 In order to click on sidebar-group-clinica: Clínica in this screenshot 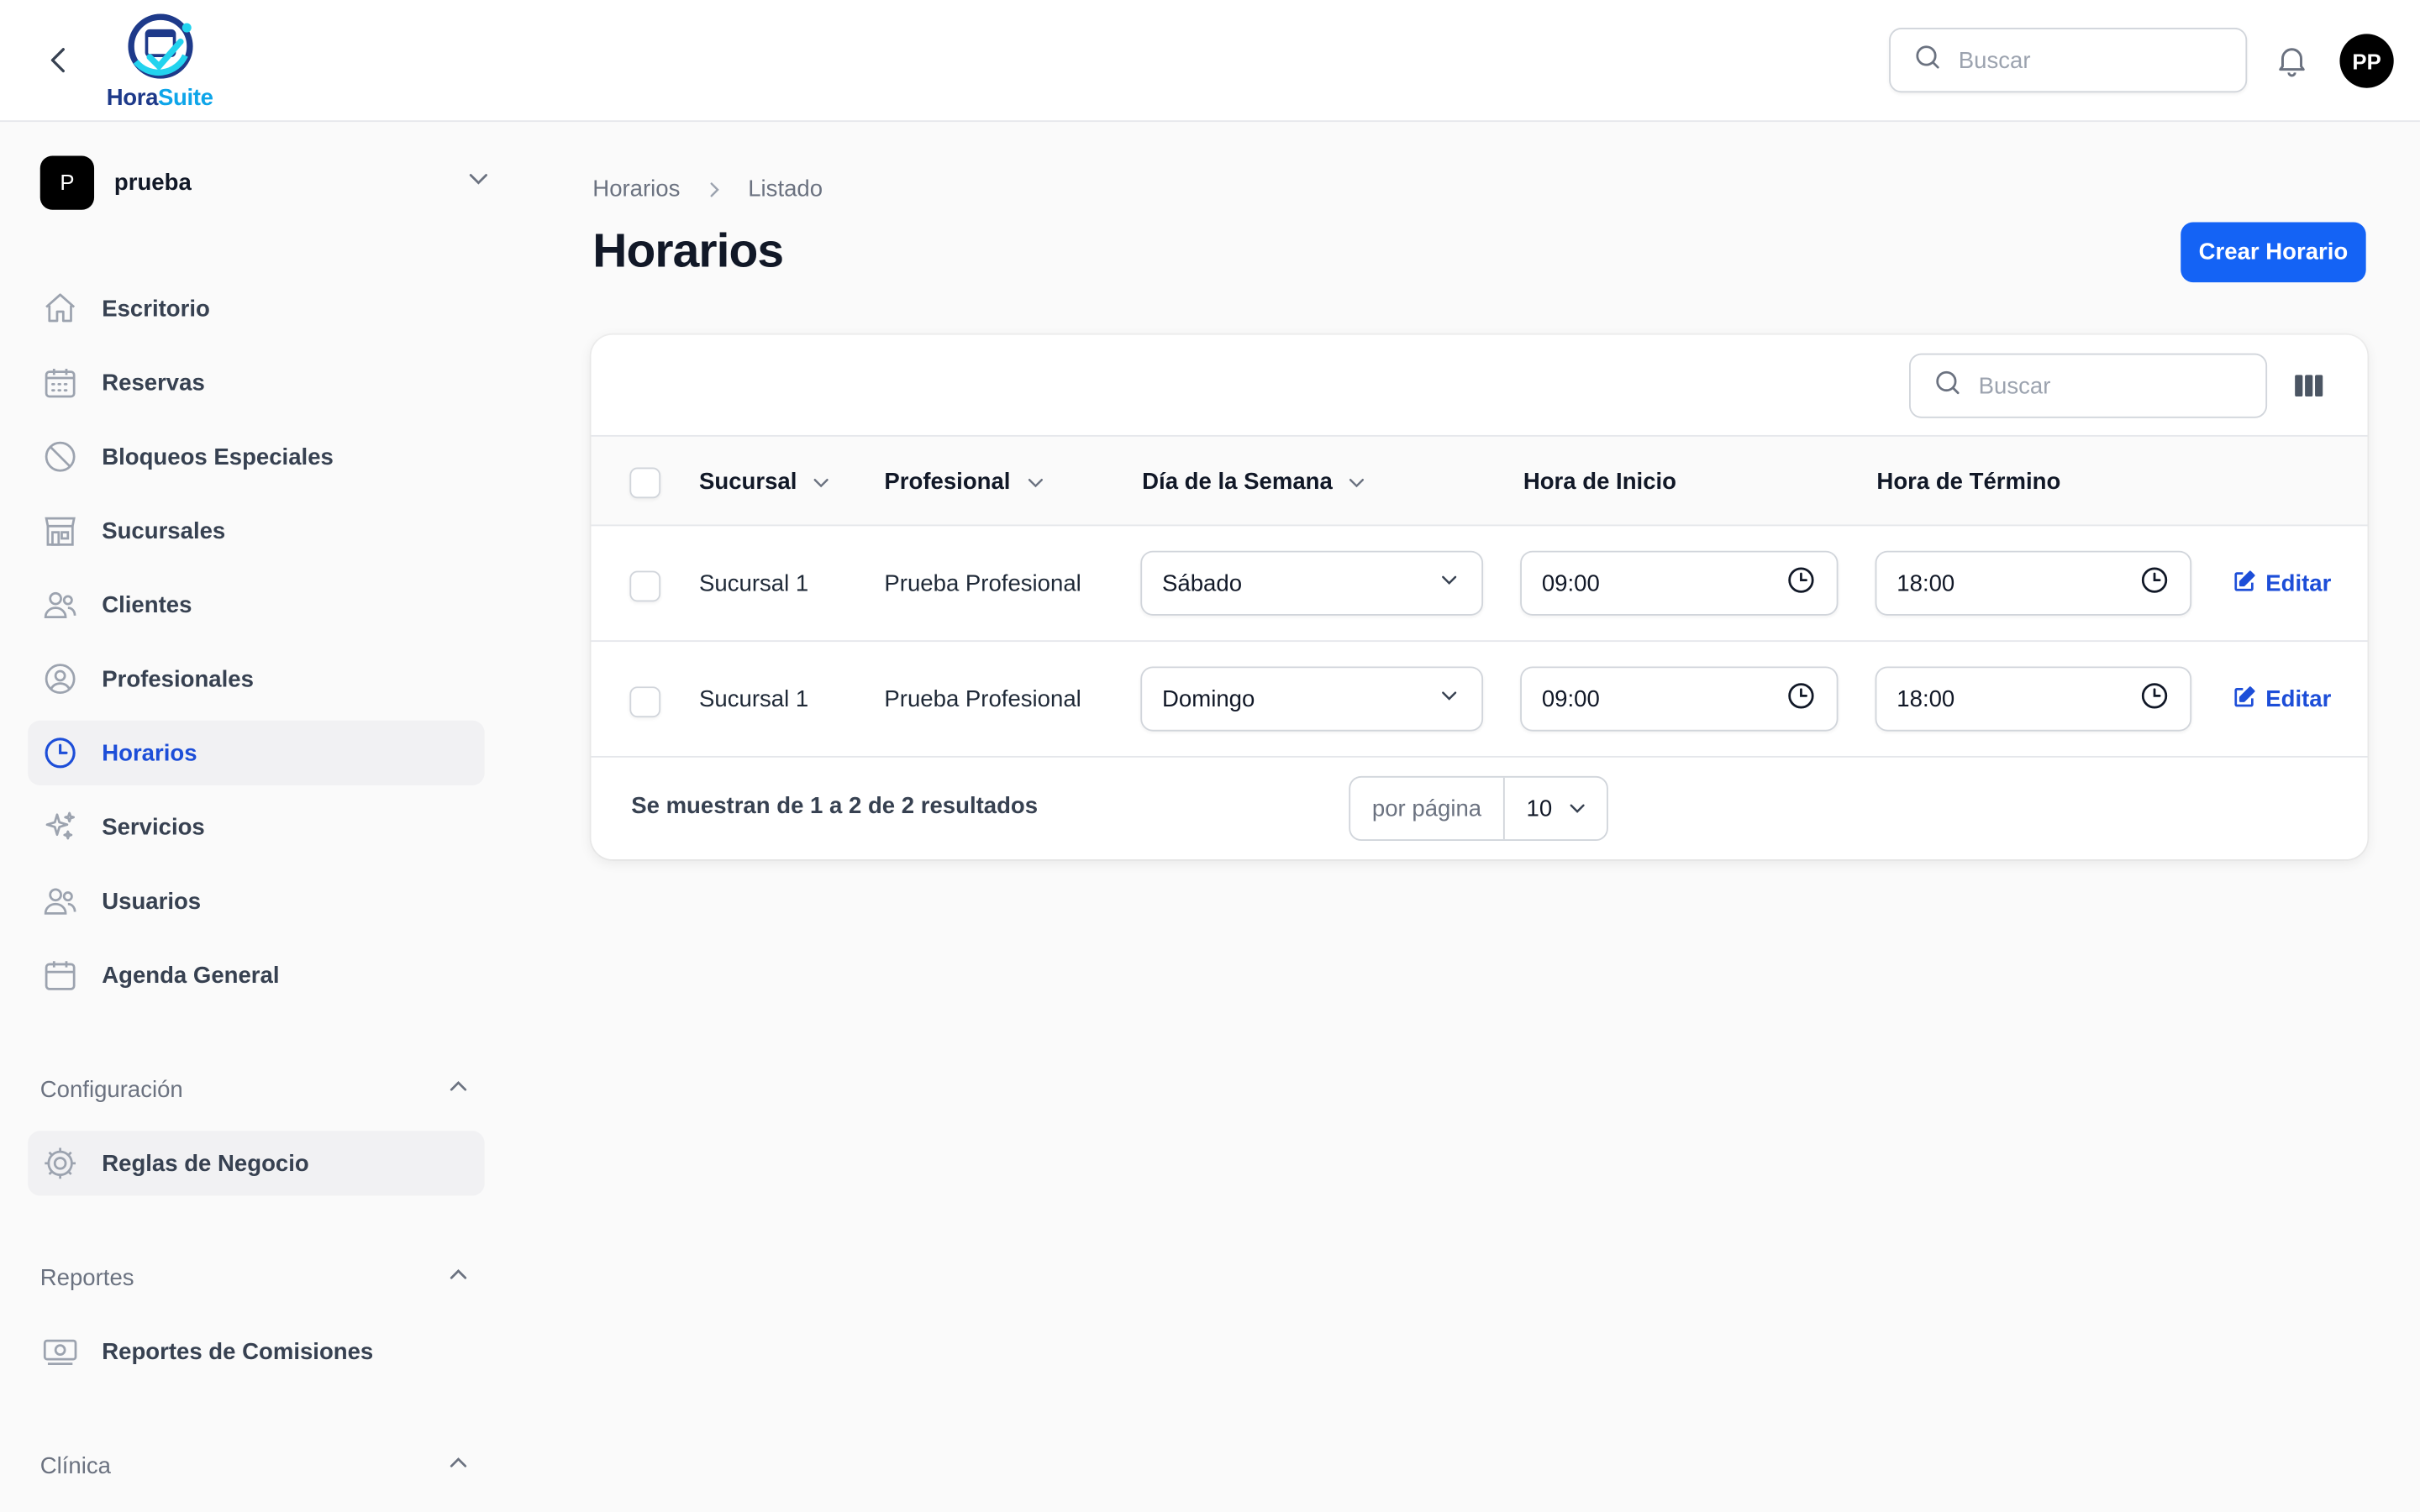, I will do `click(256, 1465)`.